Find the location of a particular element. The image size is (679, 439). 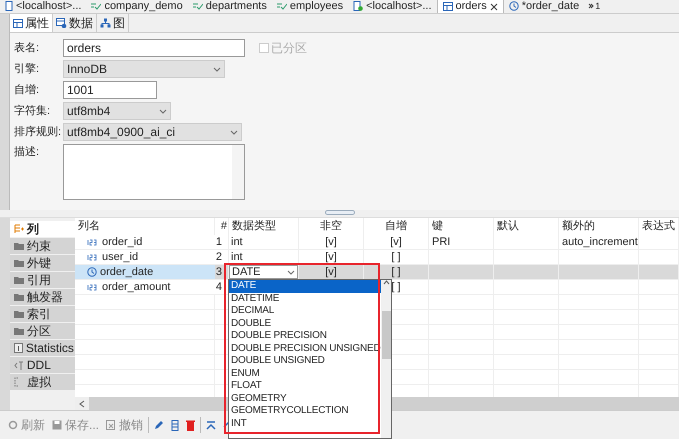

field-label: 字符集: is located at coordinates (33, 111).